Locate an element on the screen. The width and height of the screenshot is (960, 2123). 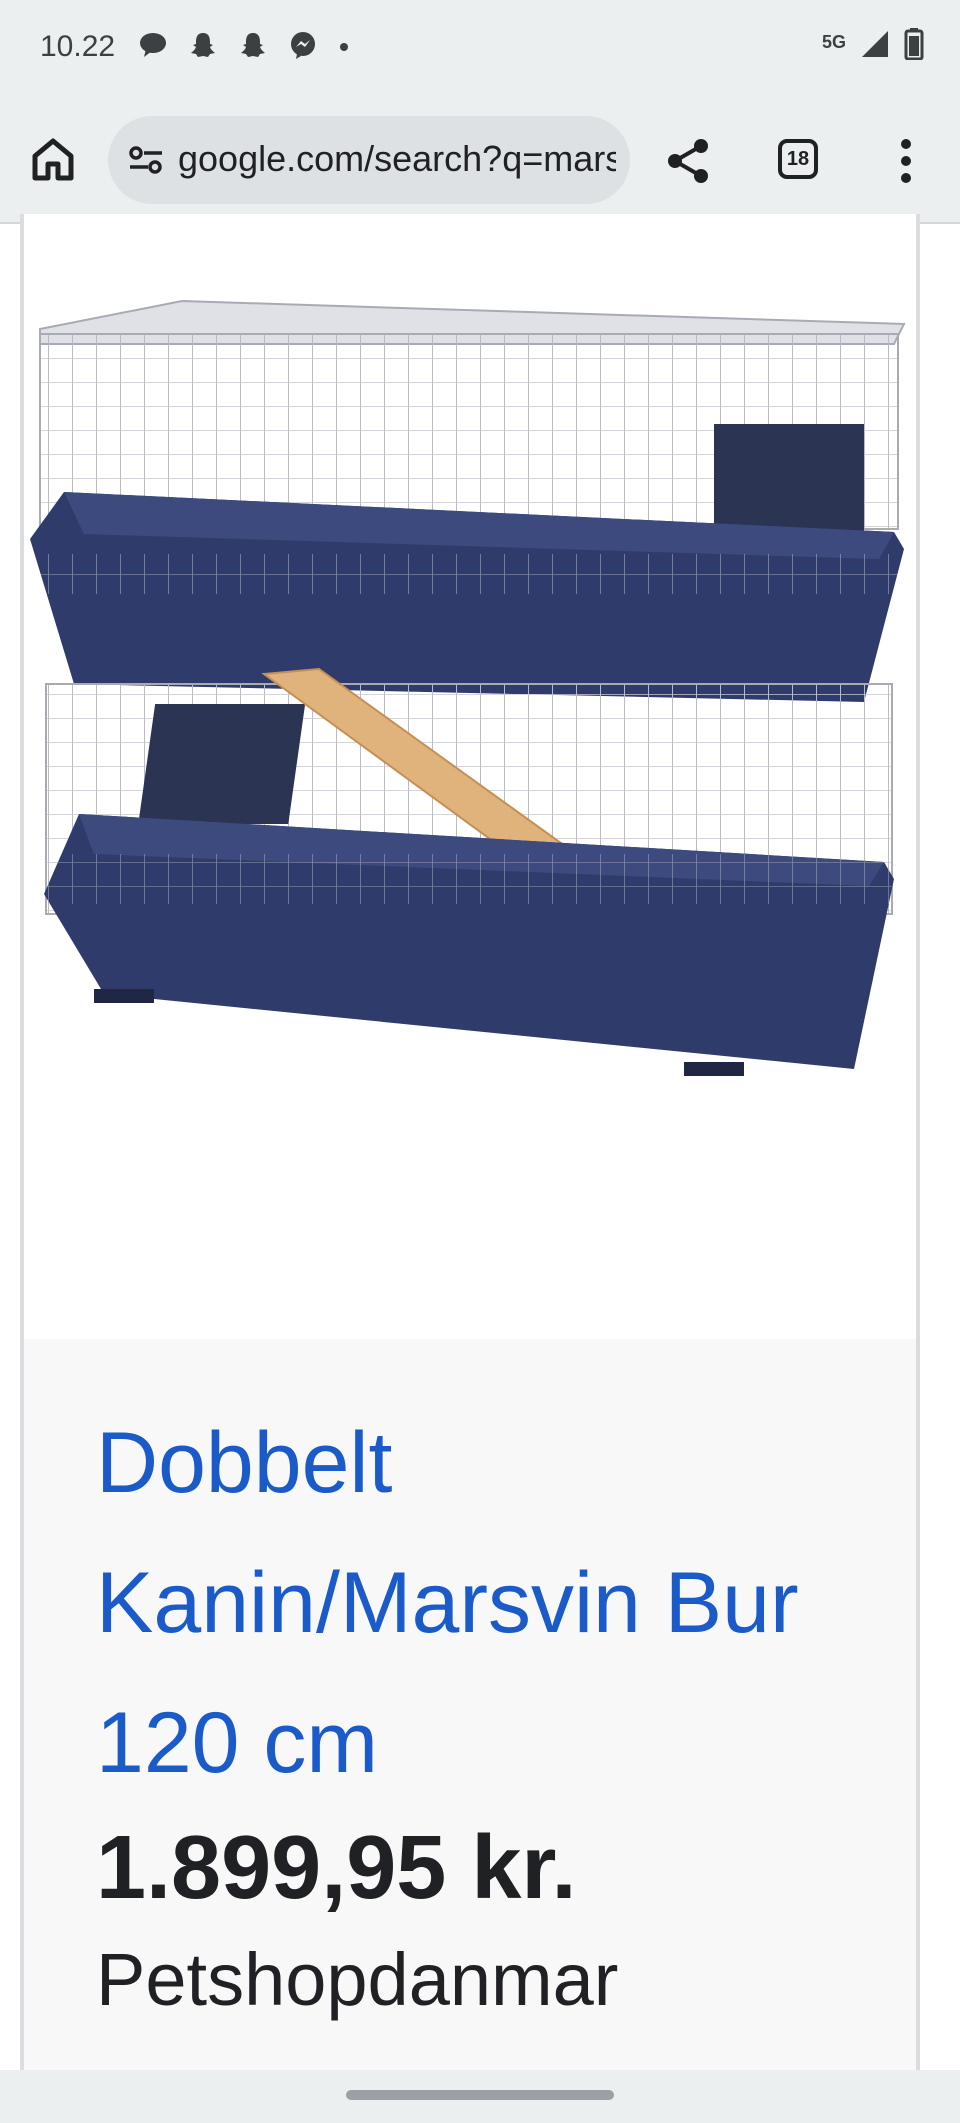
dot-icon is located at coordinates (344, 47).